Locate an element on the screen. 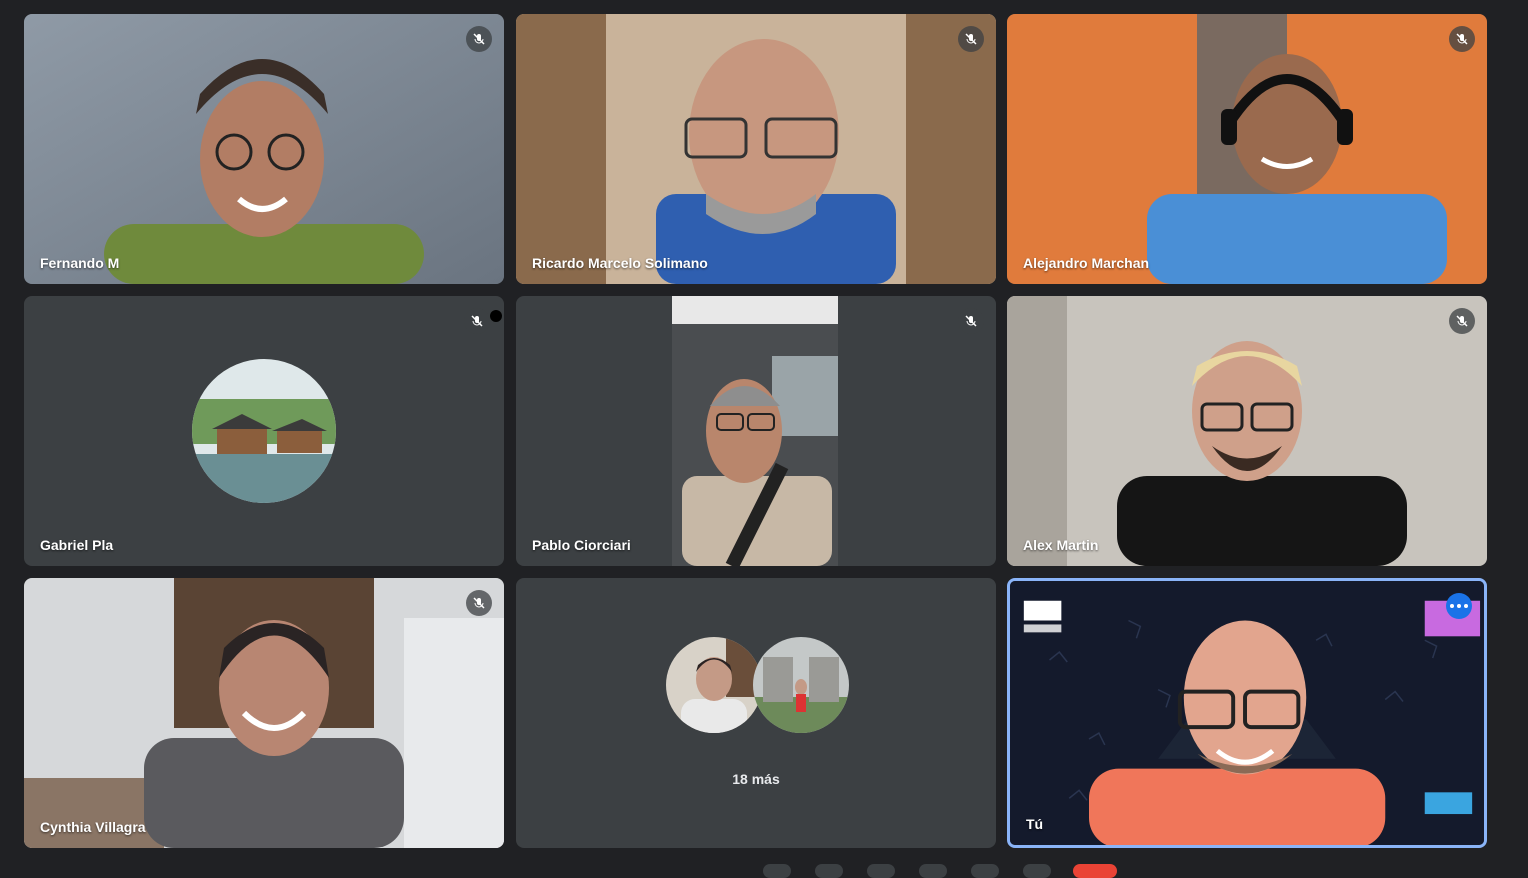 Image resolution: width=1528 pixels, height=878 pixels. overflow-count-label: 18 más is located at coordinates (756, 779).